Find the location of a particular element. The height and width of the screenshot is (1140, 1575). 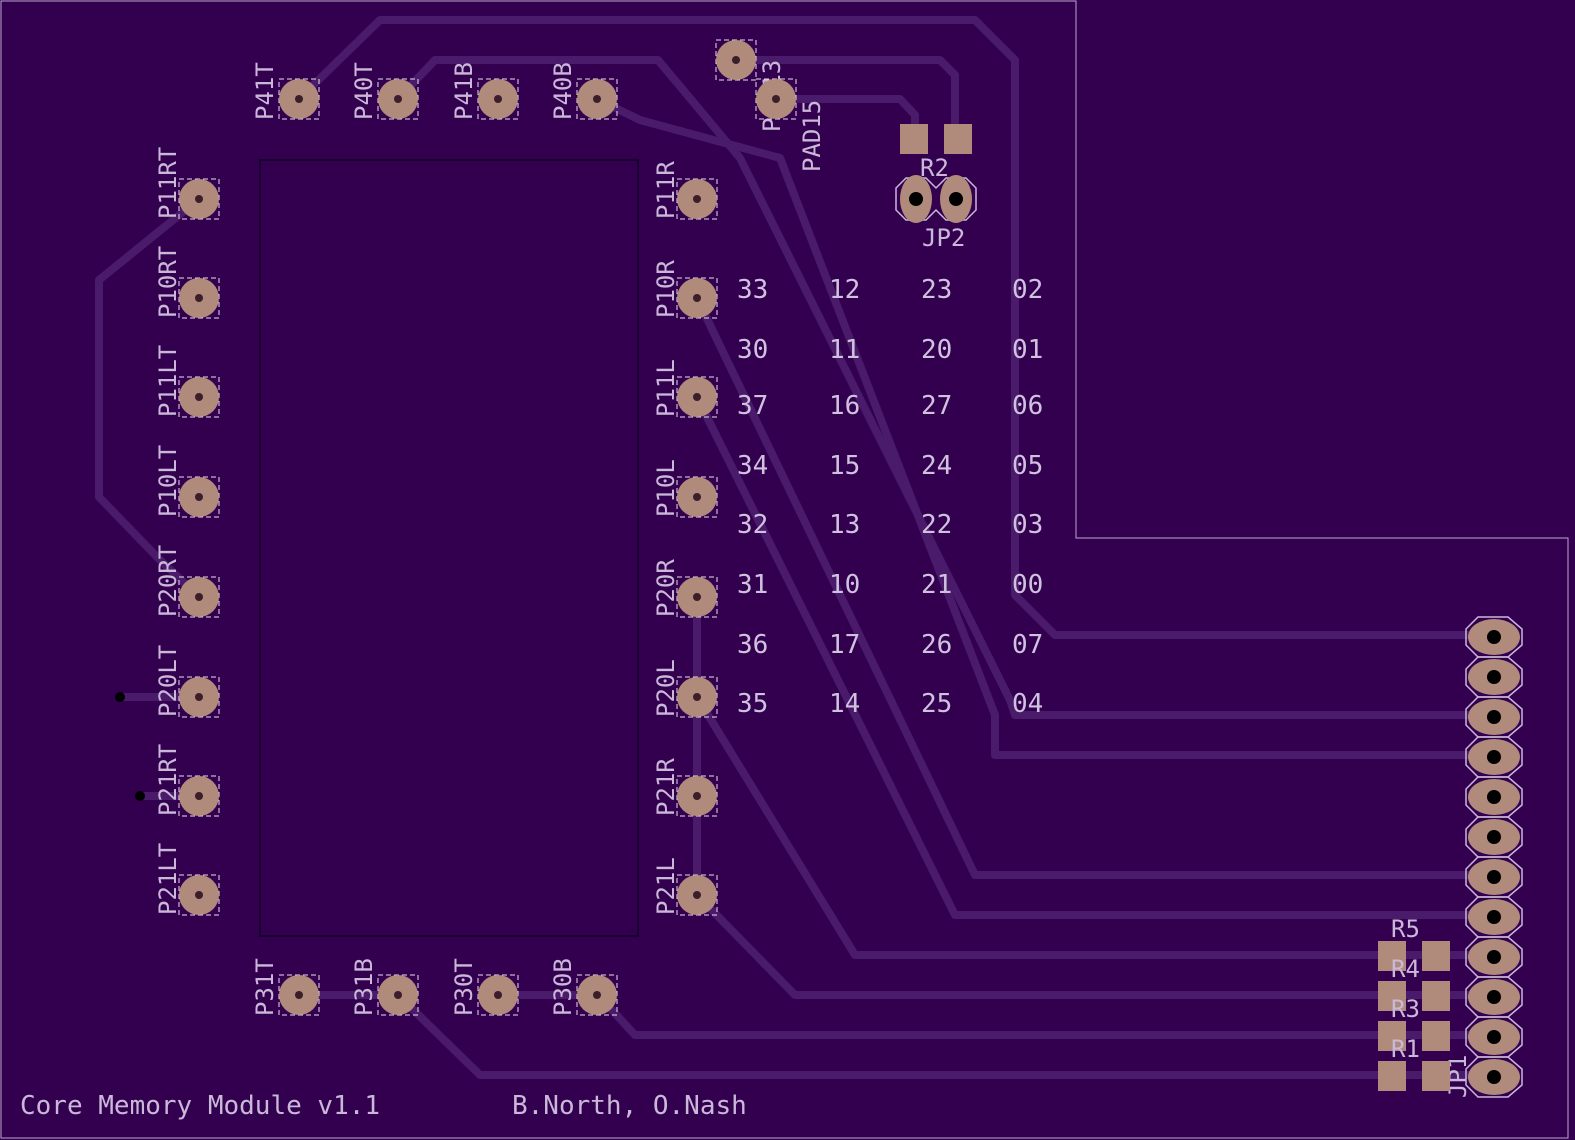

pad-label: P30T is located at coordinates (464, 987).